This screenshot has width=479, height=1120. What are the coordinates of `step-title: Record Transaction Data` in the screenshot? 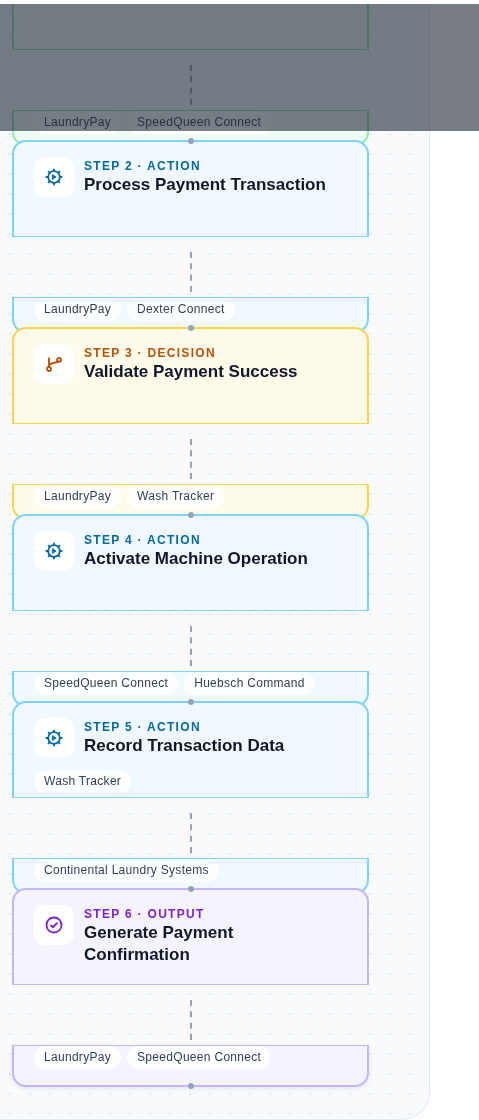 It's located at (184, 746).